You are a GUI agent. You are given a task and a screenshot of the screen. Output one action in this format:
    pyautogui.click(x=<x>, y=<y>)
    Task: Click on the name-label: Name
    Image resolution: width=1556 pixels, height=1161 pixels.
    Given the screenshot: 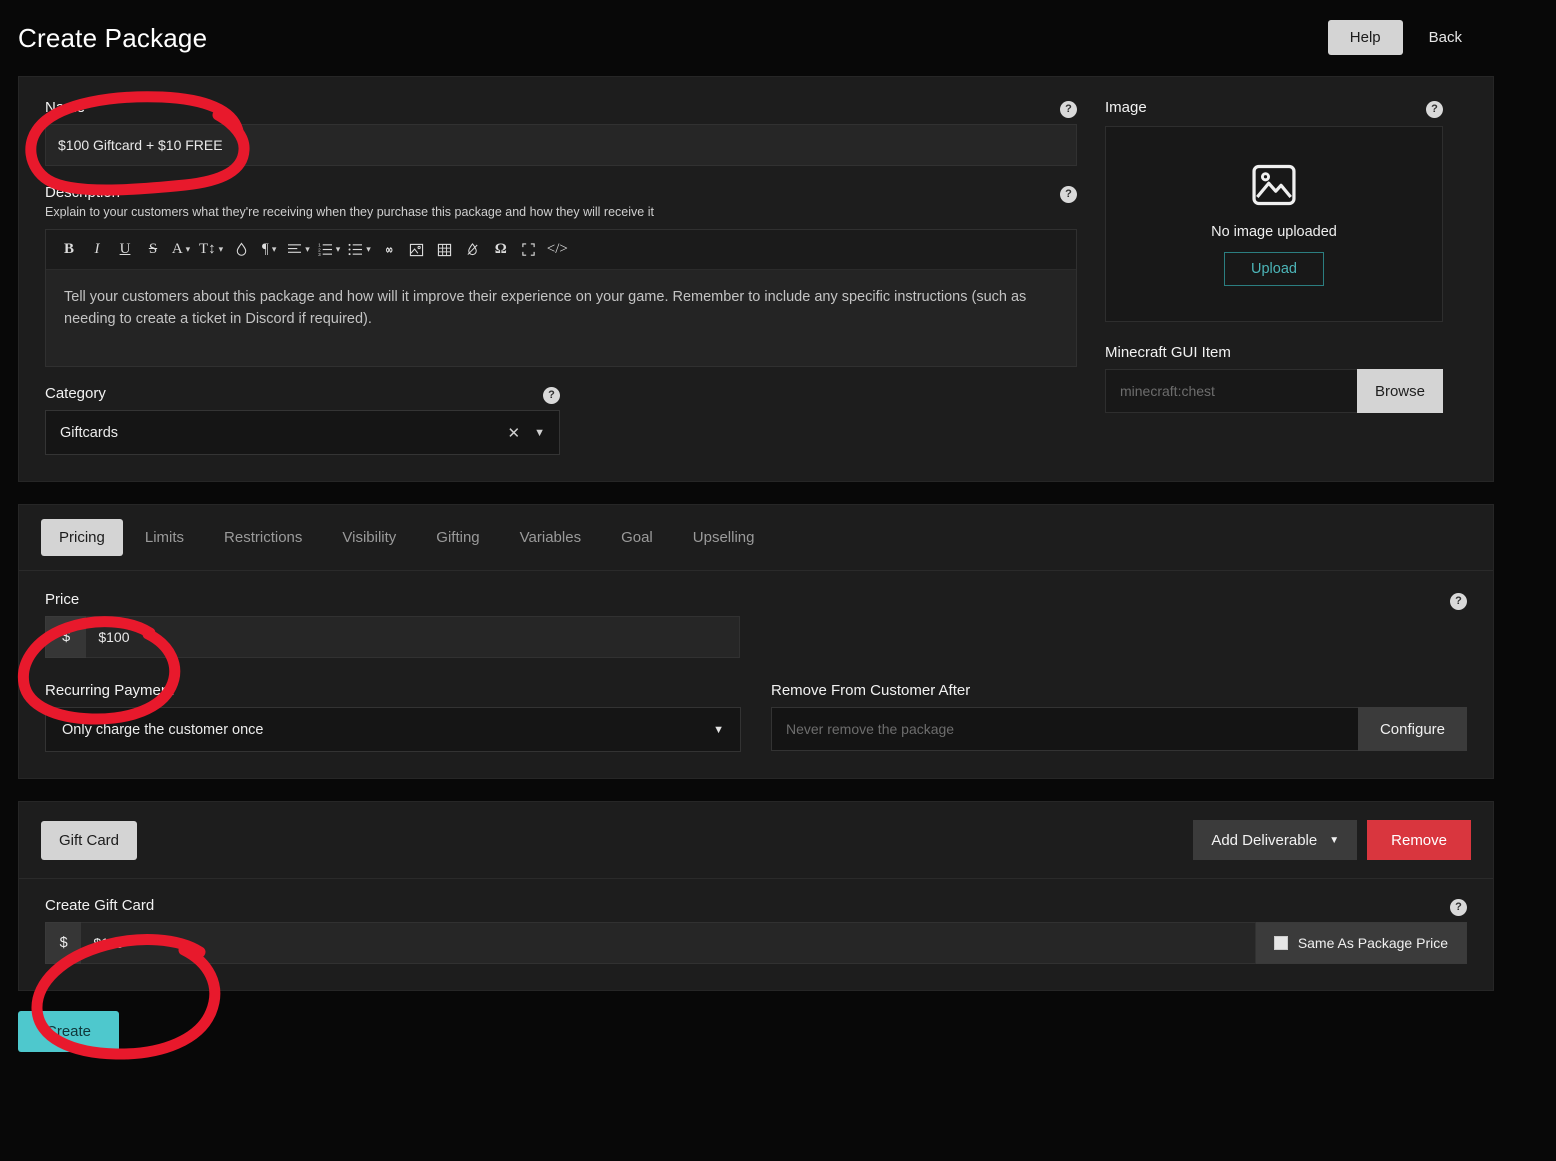 What is the action you would take?
    pyautogui.click(x=65, y=107)
    